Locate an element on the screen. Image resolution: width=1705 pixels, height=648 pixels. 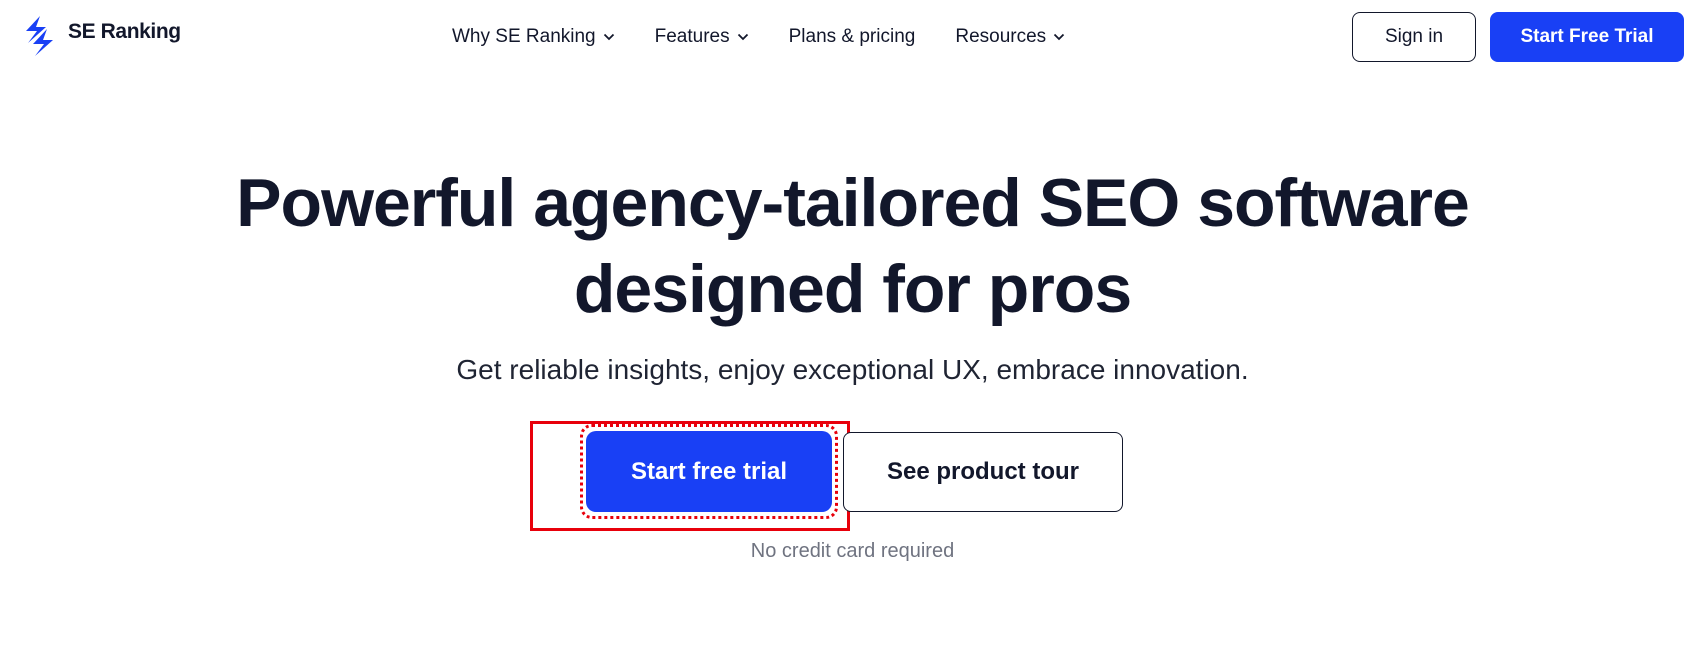
nav-item-plans-pricing: Plans & pricing is located at coordinates (852, 37).